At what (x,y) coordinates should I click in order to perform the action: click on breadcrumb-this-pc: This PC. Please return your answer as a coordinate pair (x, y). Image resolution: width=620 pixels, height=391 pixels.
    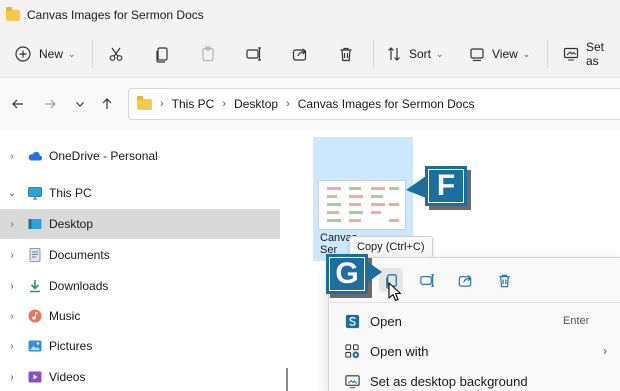
    Looking at the image, I should click on (193, 104).